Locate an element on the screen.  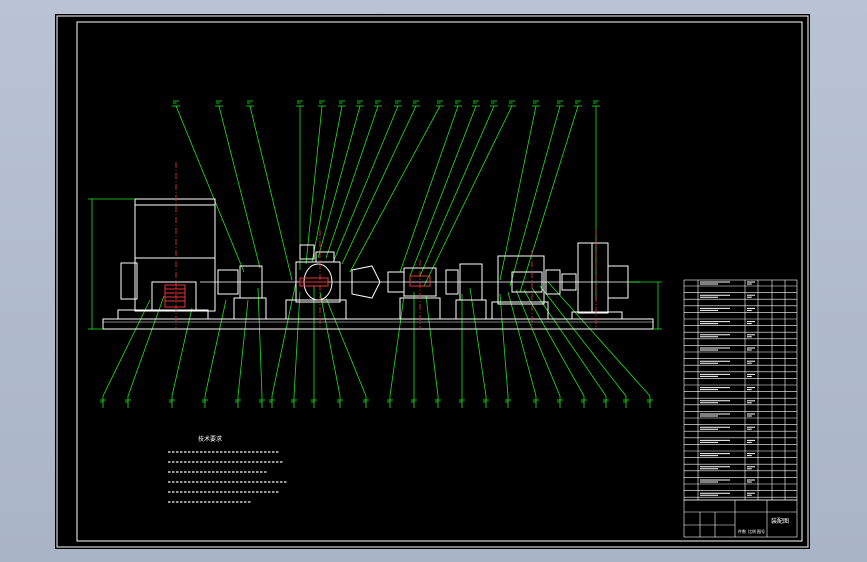
title-block-drawing-no: 图号 is located at coordinates (761, 531).